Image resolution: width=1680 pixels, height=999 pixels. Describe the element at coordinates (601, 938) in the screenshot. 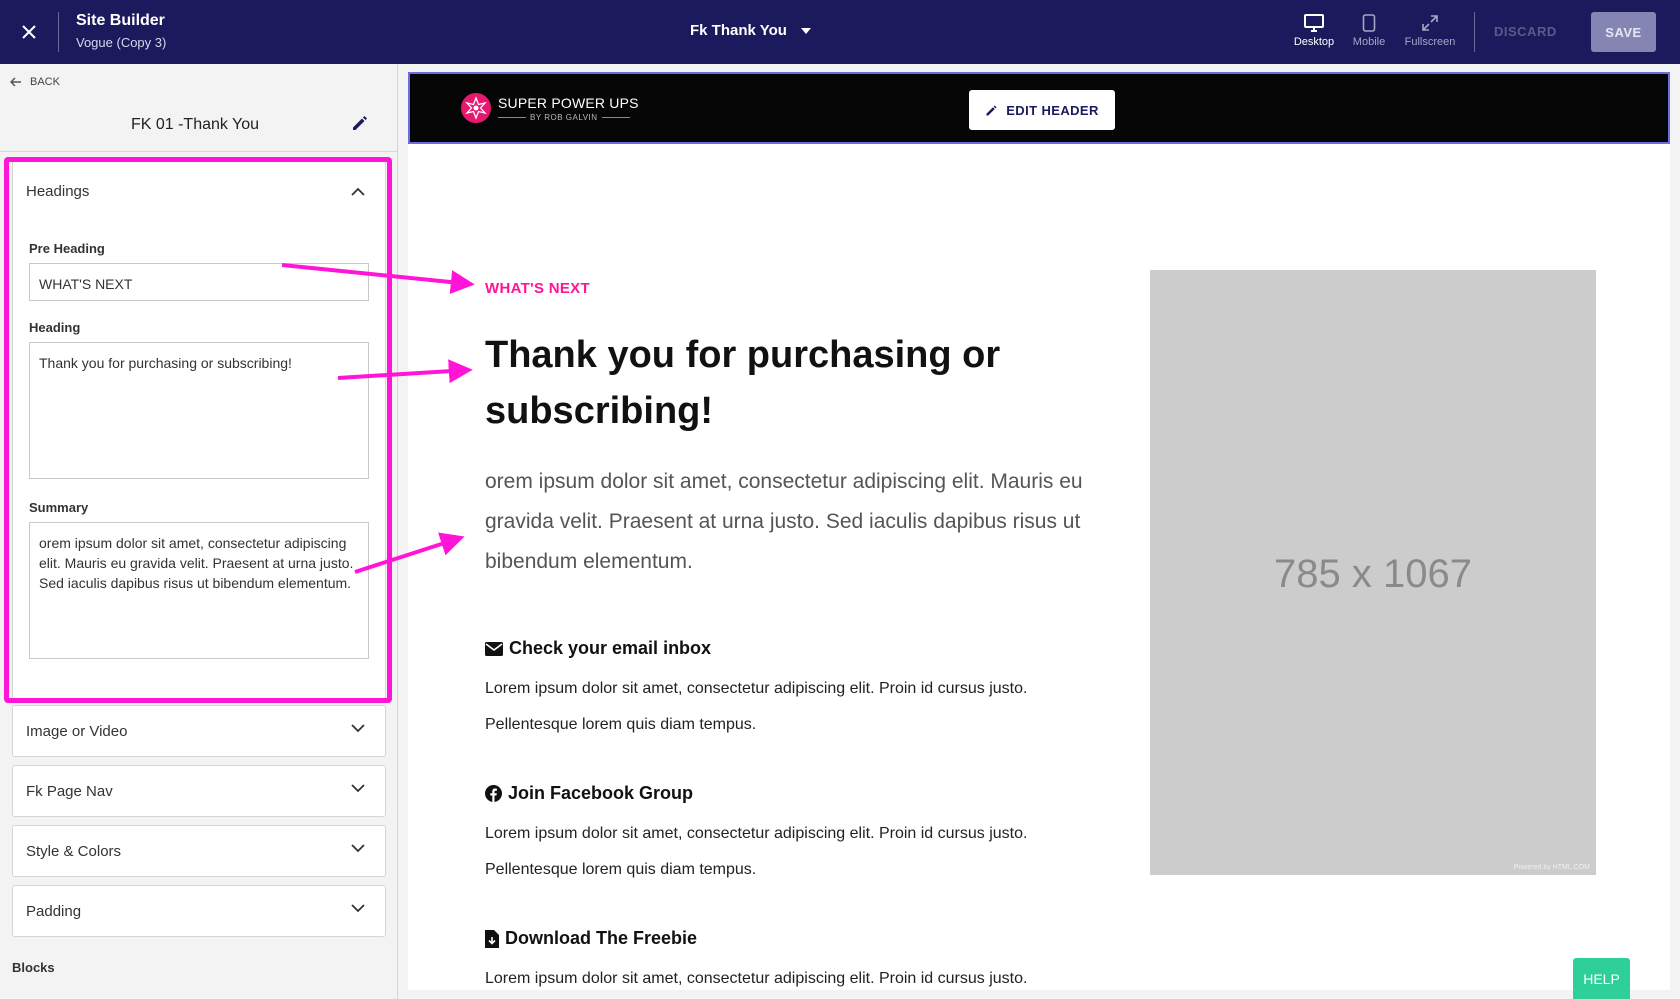

I see `item-title-text: Download The Freebie` at that location.